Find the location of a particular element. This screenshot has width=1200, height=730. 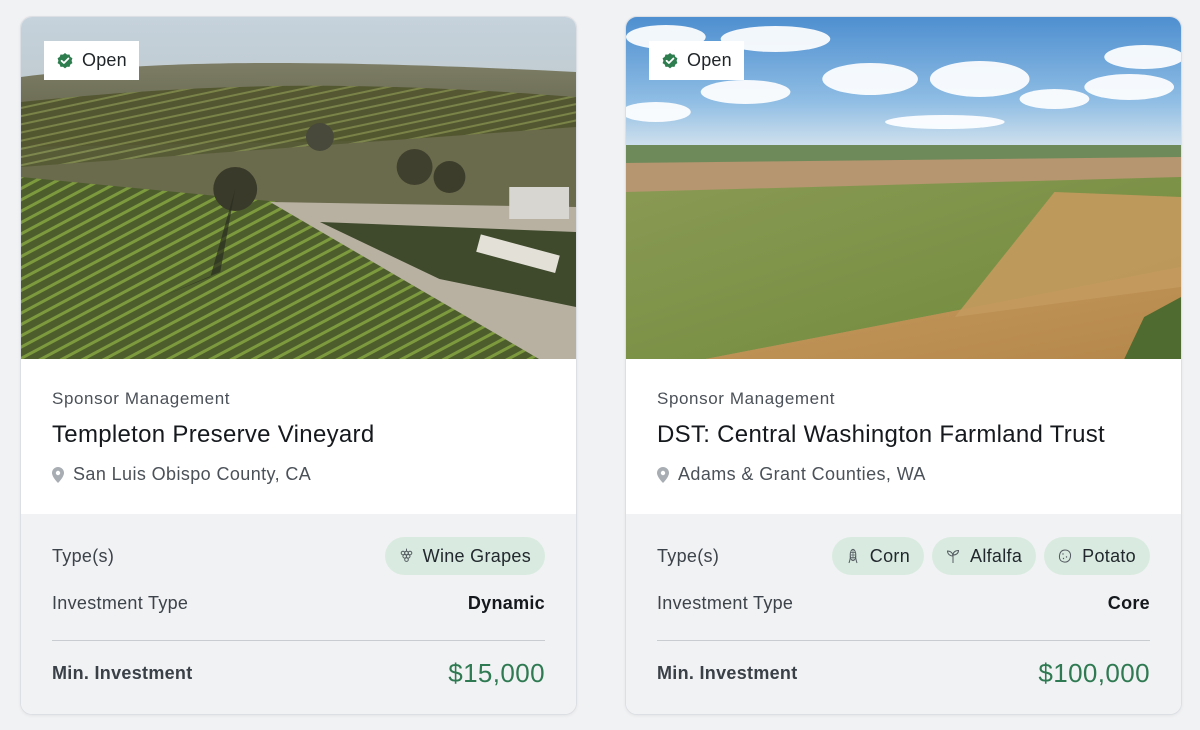

type-chip-potato: Potato is located at coordinates (1097, 556).